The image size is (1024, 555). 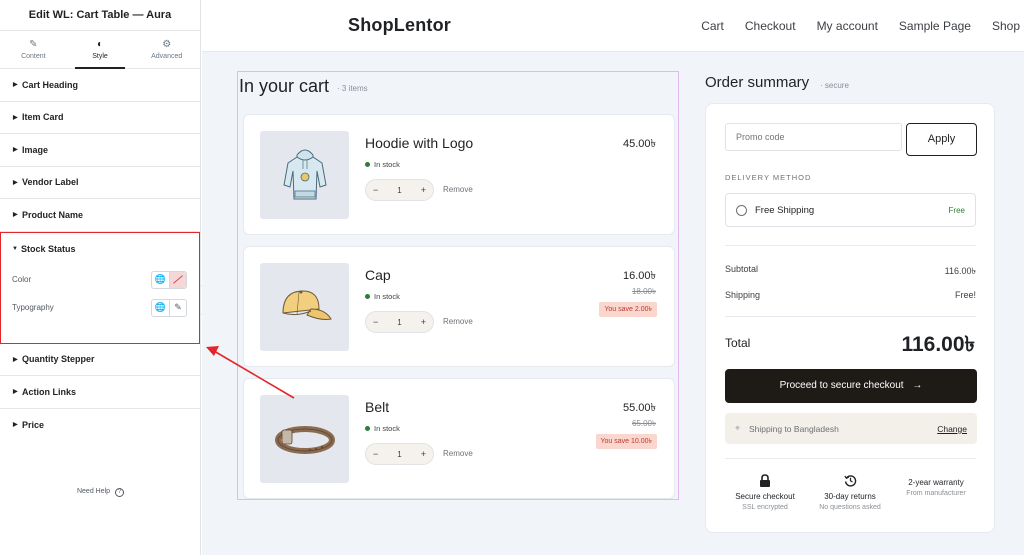 What do you see at coordinates (850, 482) in the screenshot?
I see `history-icon` at bounding box center [850, 482].